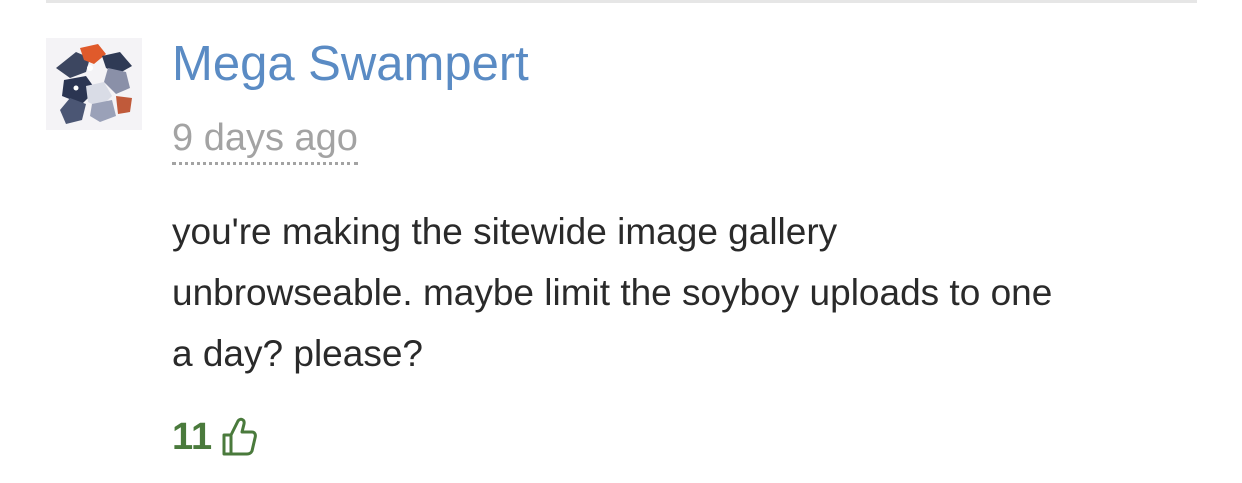 This screenshot has width=1242, height=483. I want to click on vote-area: 11, so click(215, 437).